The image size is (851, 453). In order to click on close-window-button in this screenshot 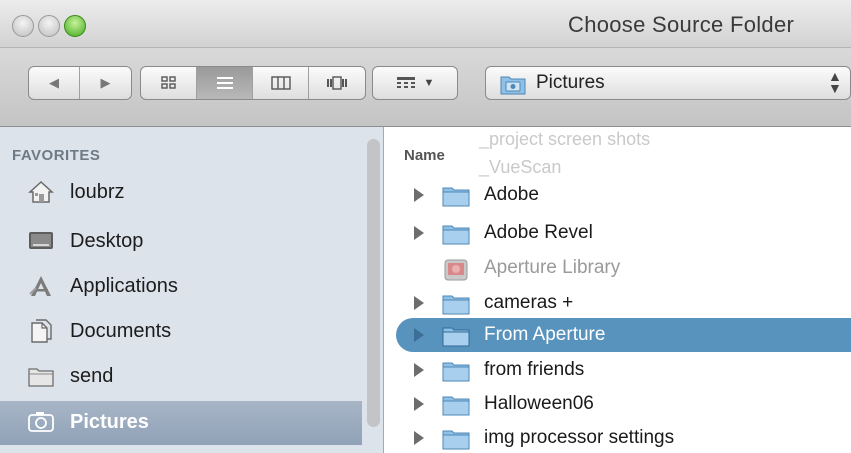, I will do `click(23, 26)`.